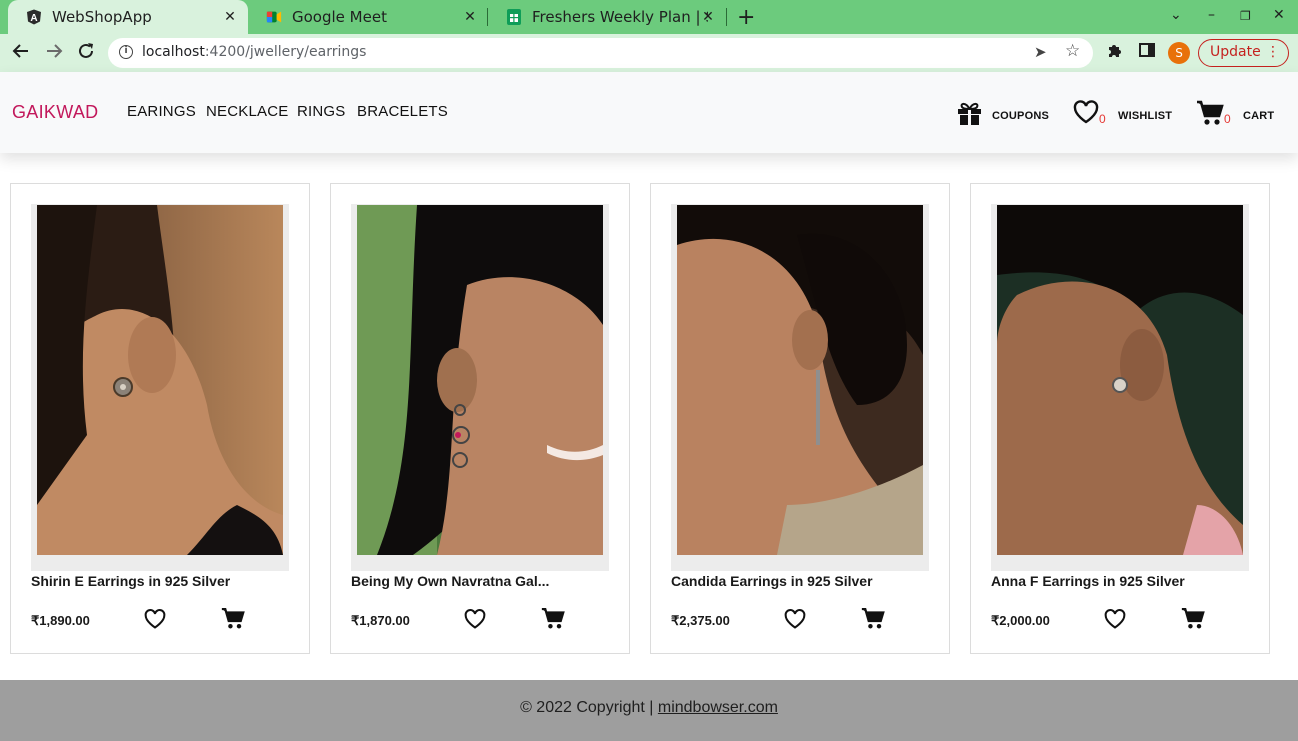 This screenshot has width=1298, height=741. I want to click on tab-google-meet: Google Meet ✕, so click(368, 17).